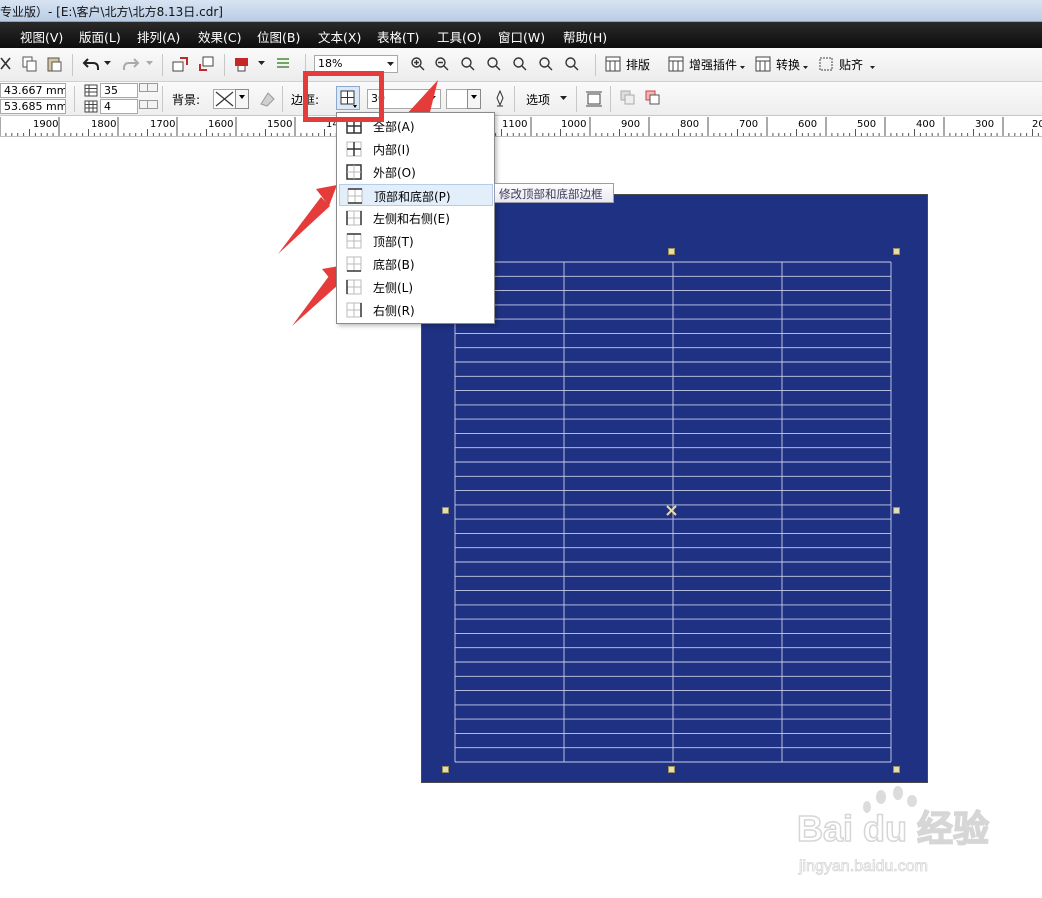 This screenshot has height=898, width=1042. Describe the element at coordinates (152, 104) in the screenshot. I see `cols-spin-down` at that location.